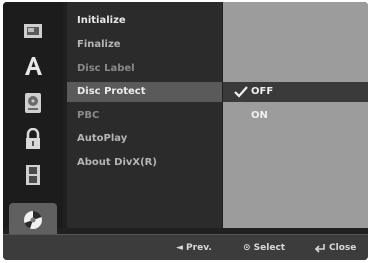 The image size is (372, 263). What do you see at coordinates (102, 139) in the screenshot?
I see `menu-item-autoplay: AutoPlay` at bounding box center [102, 139].